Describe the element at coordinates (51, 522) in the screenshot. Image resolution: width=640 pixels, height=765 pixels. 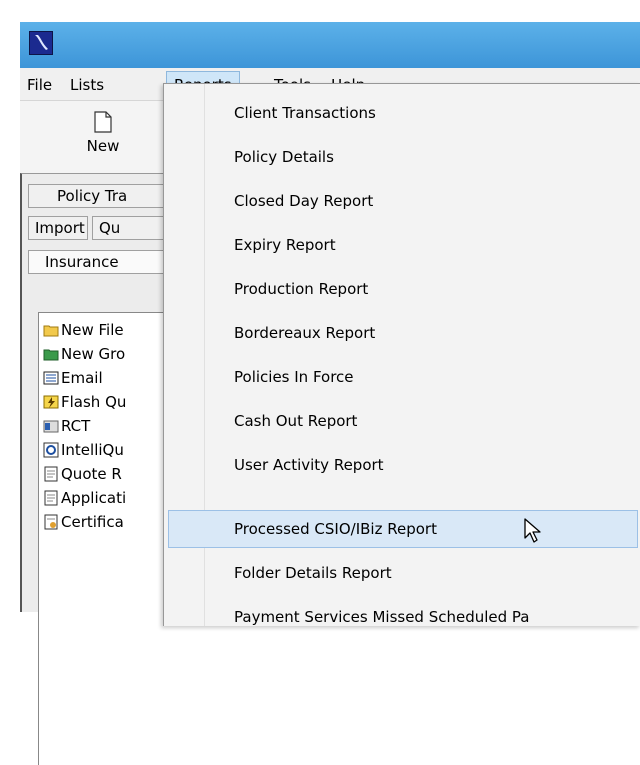
I see `certificate-icon` at that location.